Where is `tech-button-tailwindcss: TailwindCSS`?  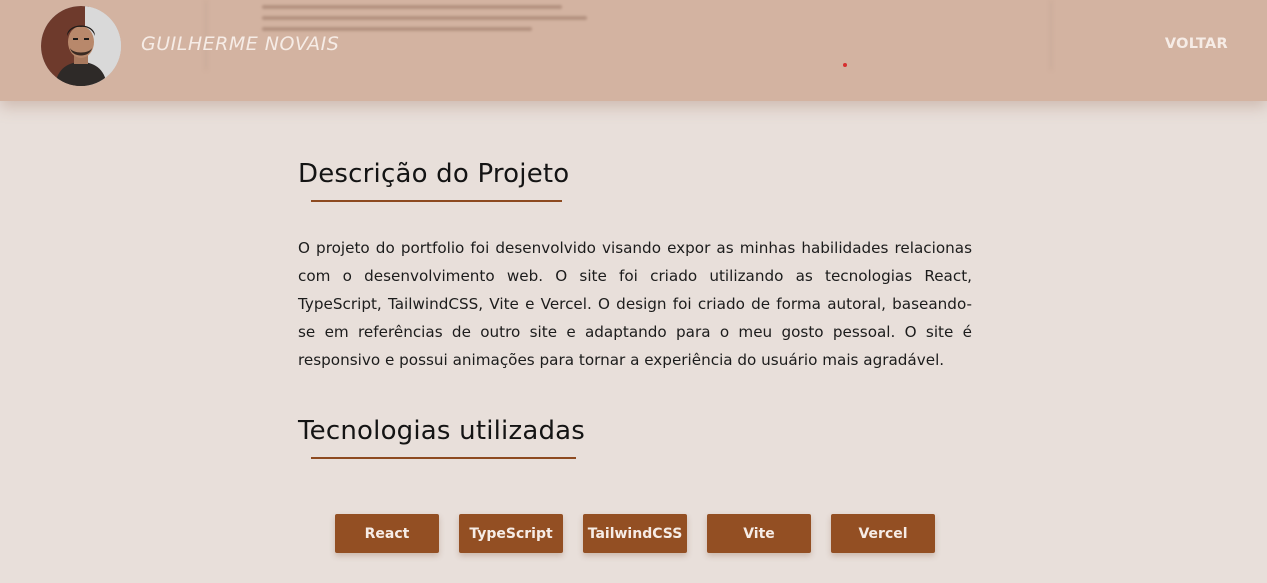 tech-button-tailwindcss: TailwindCSS is located at coordinates (635, 533).